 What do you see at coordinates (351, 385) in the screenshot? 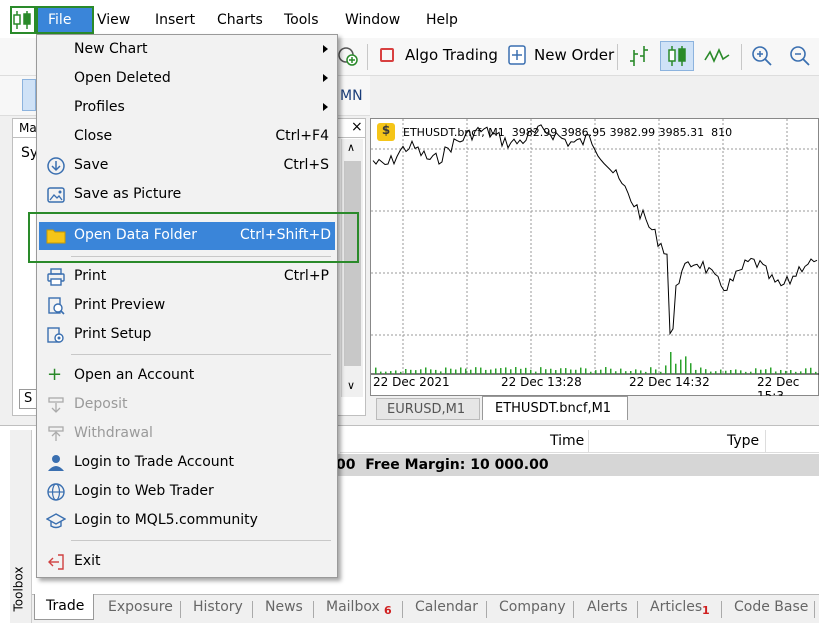
I see `scroll-down-icon: ∨` at bounding box center [351, 385].